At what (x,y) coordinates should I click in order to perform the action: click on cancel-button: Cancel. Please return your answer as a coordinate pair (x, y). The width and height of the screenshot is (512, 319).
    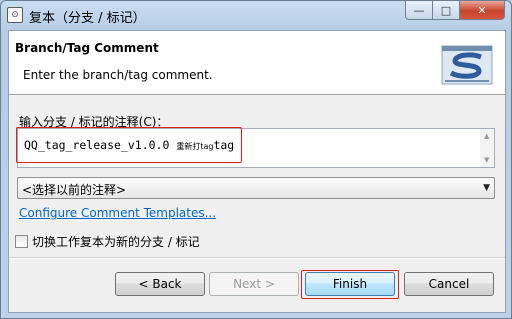
    Looking at the image, I should click on (449, 284).